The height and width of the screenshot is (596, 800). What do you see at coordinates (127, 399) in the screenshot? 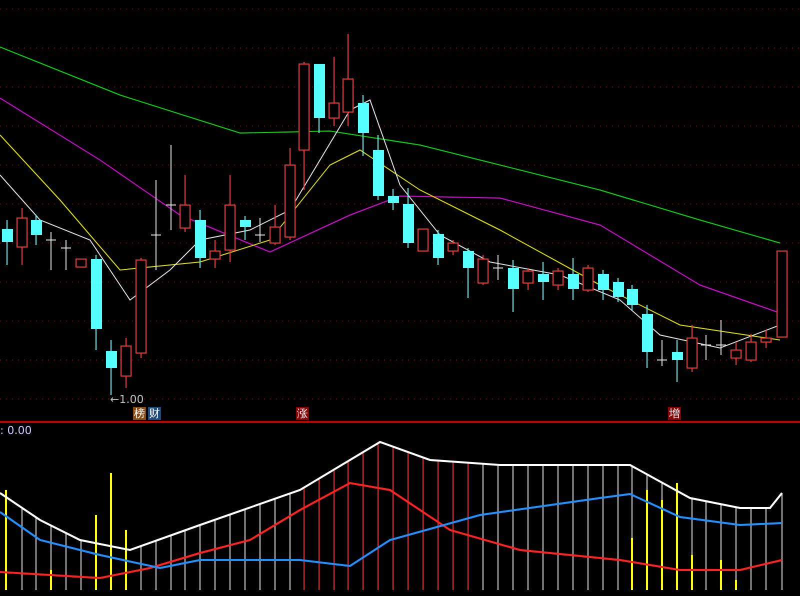
I see `low-price-marker: ←1.00` at bounding box center [127, 399].